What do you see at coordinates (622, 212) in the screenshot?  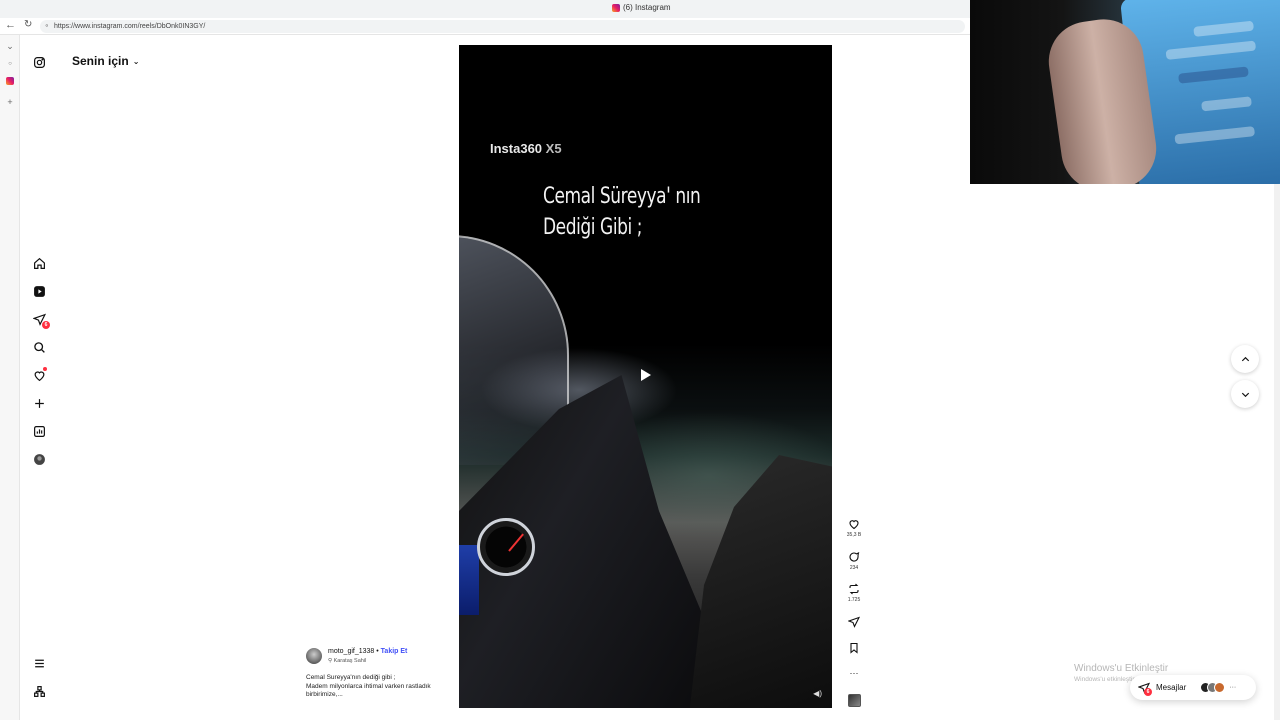 I see `reel-caption: Cemal Süreyya' nın Dediği Gibi ;` at bounding box center [622, 212].